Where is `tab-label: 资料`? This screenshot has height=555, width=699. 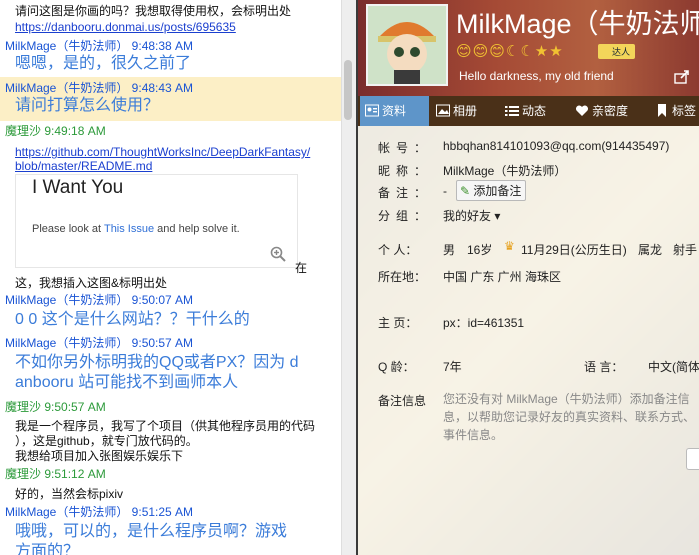 tab-label: 资料 is located at coordinates (394, 111).